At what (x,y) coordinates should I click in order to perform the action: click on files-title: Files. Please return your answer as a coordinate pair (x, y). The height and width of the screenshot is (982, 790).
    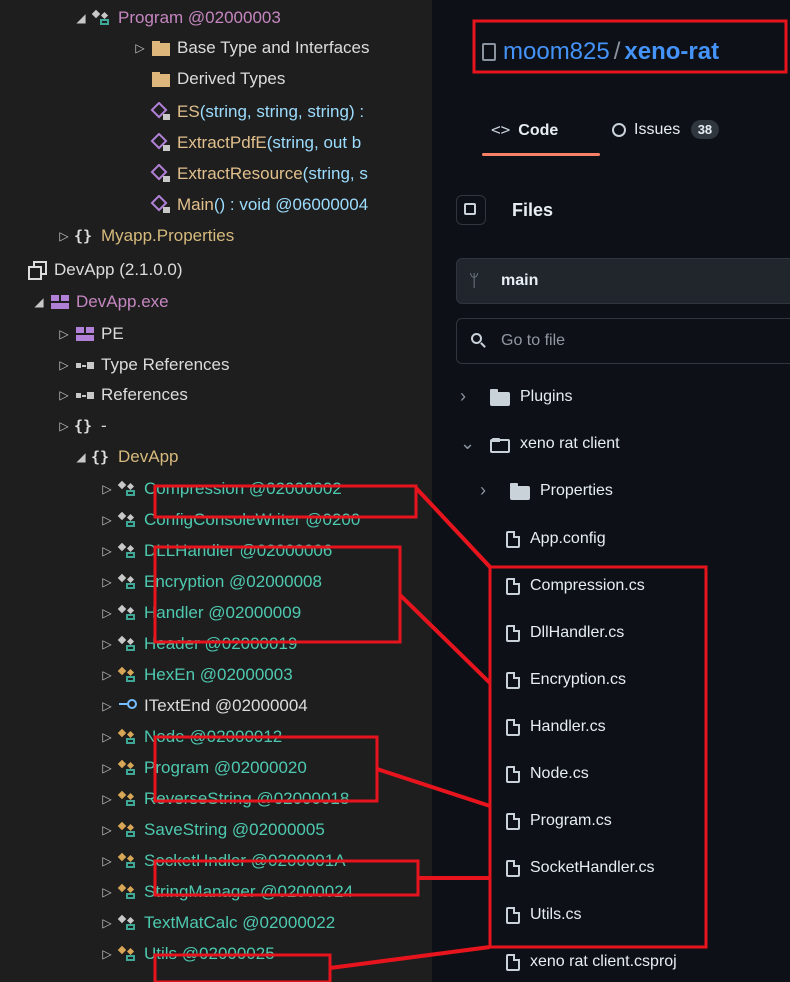
    Looking at the image, I should click on (533, 210).